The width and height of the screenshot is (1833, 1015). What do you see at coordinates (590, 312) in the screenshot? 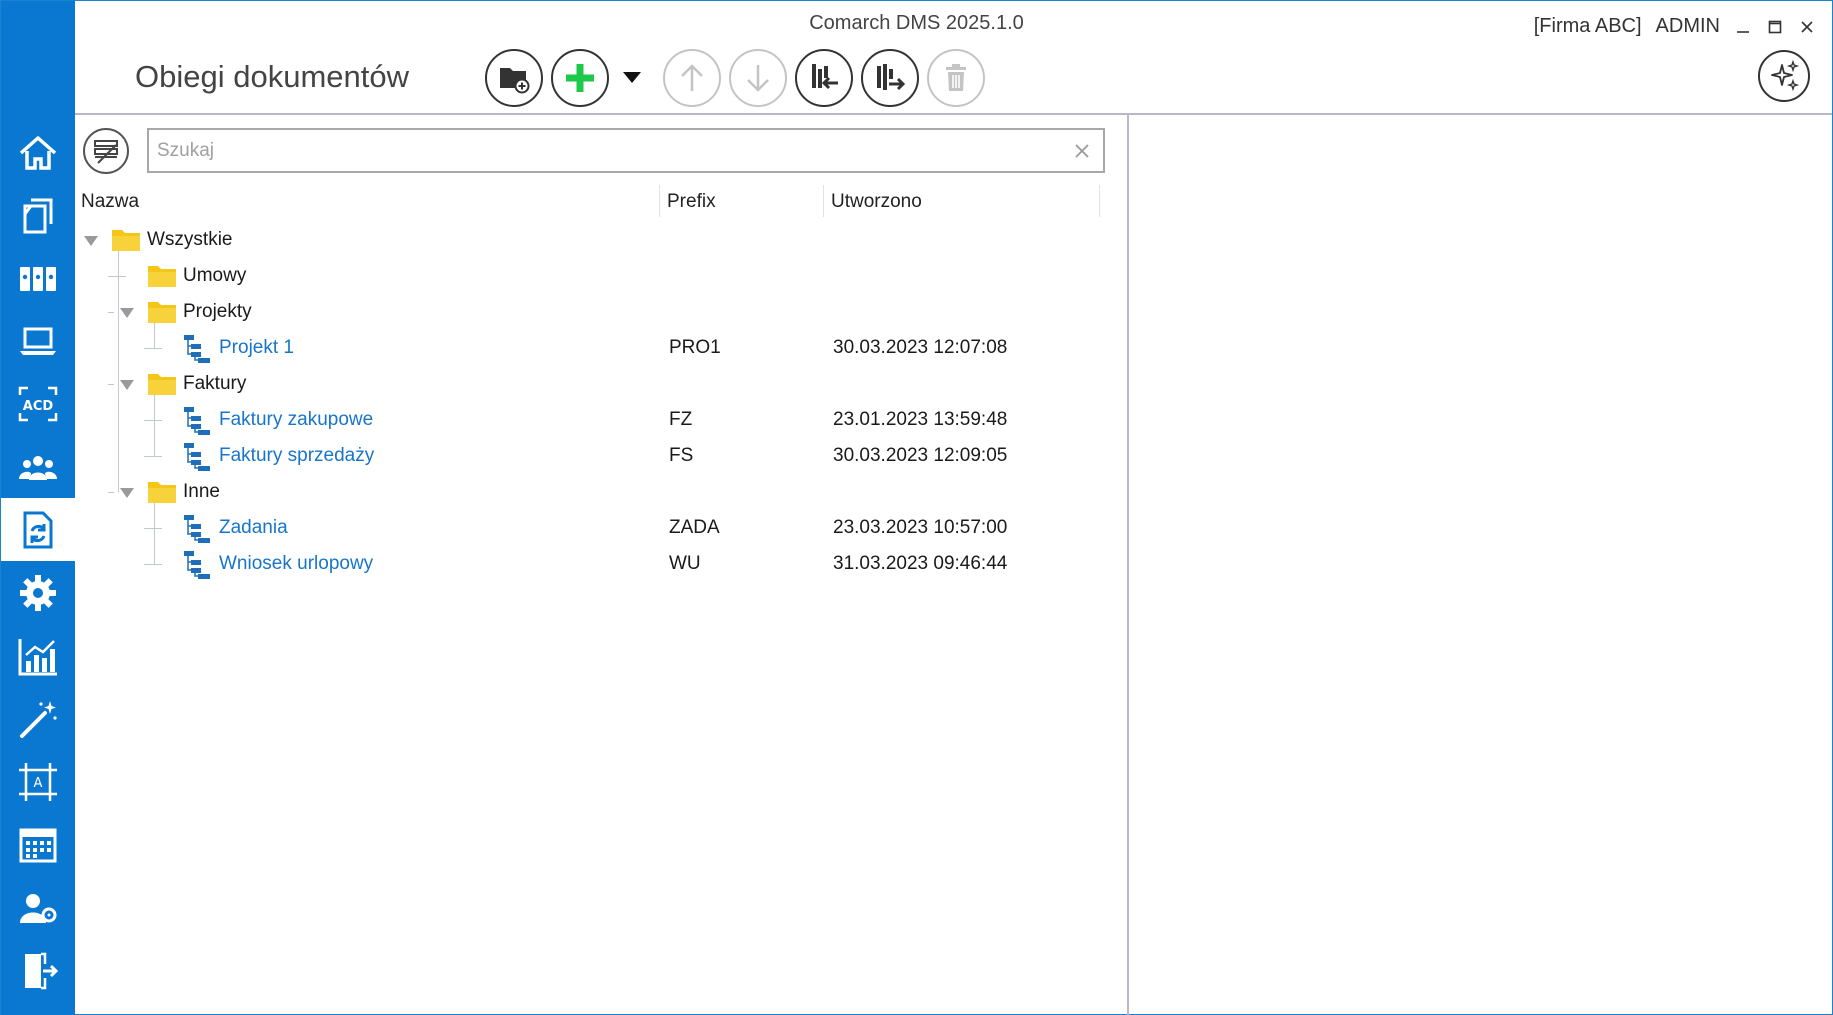
I see `tree-folder-row: Projekty` at bounding box center [590, 312].